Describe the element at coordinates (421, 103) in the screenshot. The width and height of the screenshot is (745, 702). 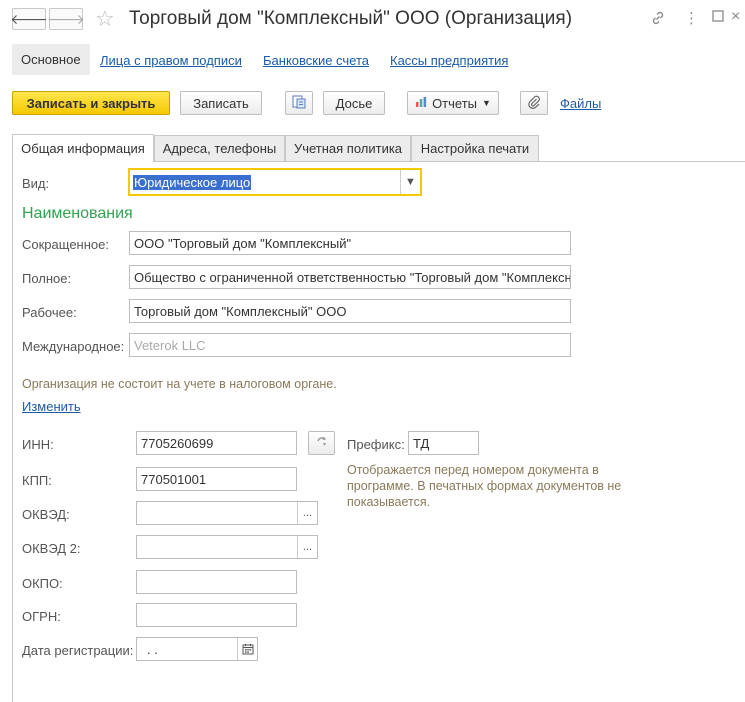
I see `reports-icon` at that location.